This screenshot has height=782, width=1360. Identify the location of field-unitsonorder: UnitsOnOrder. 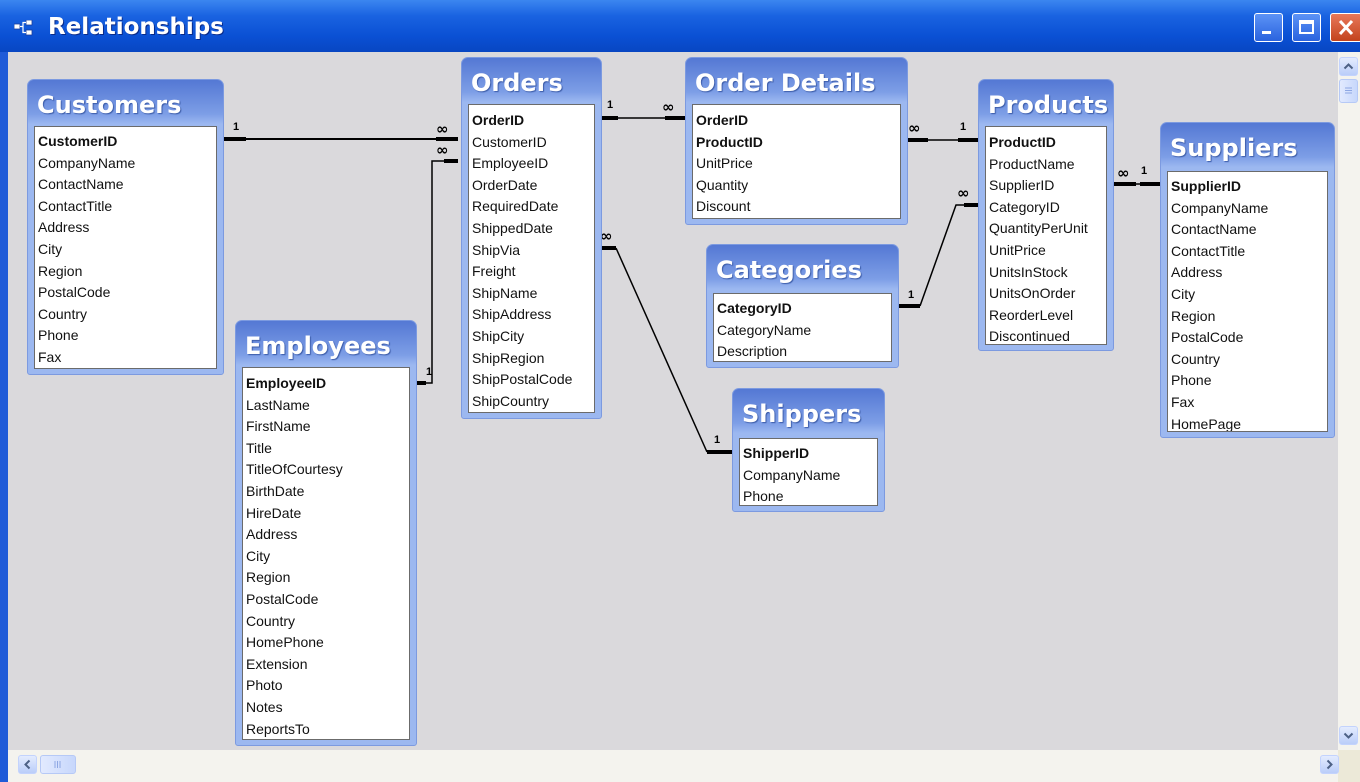
(1046, 294).